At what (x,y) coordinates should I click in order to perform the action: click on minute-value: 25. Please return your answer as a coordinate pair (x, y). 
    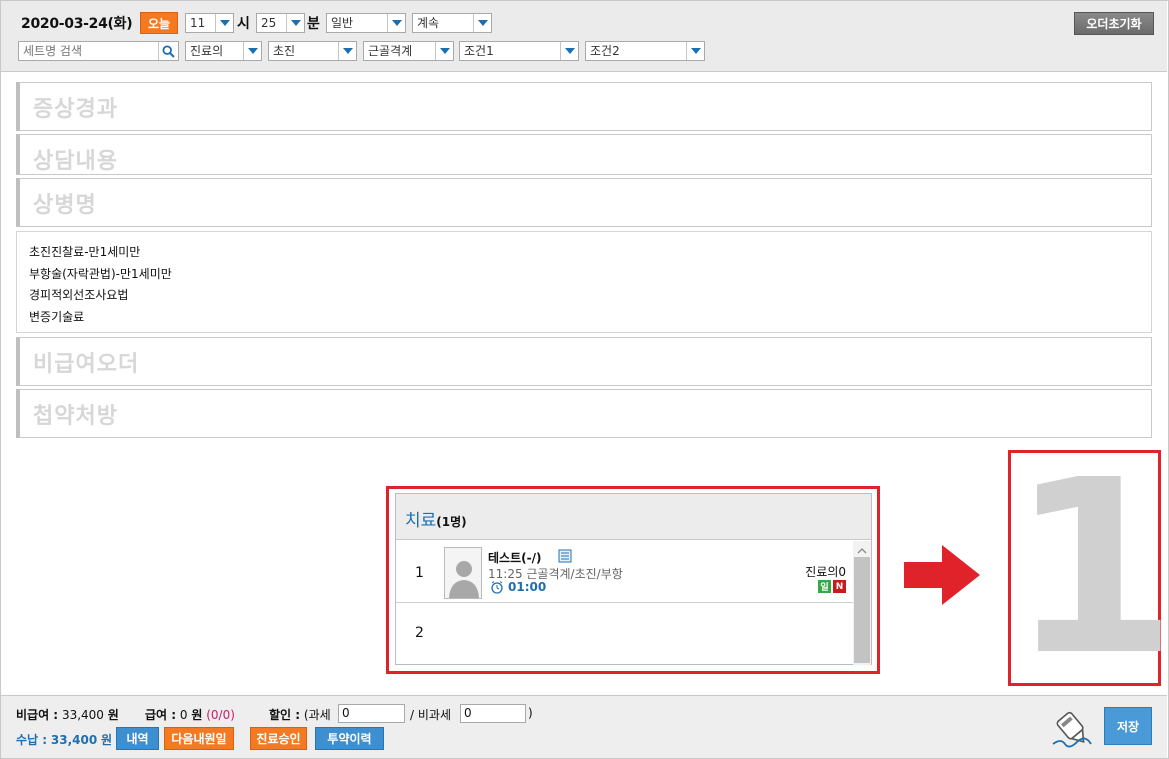
    Looking at the image, I should click on (269, 23).